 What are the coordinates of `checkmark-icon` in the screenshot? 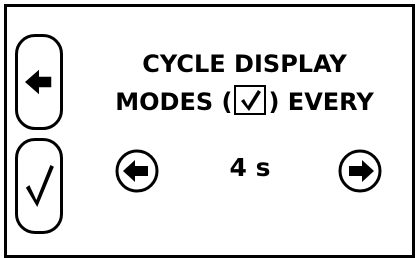 It's located at (39, 186).